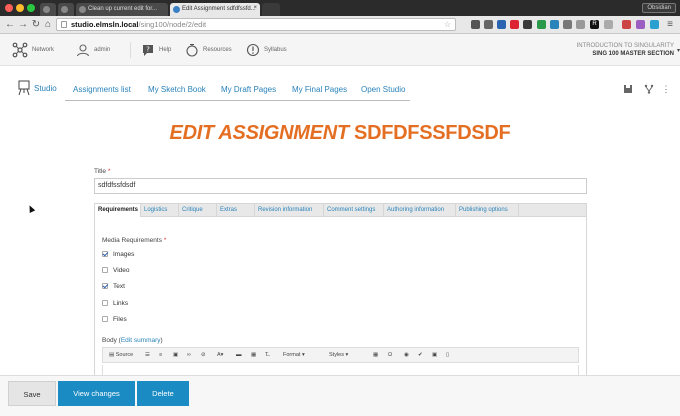  What do you see at coordinates (105, 286) in the screenshot?
I see `text-checkbox` at bounding box center [105, 286].